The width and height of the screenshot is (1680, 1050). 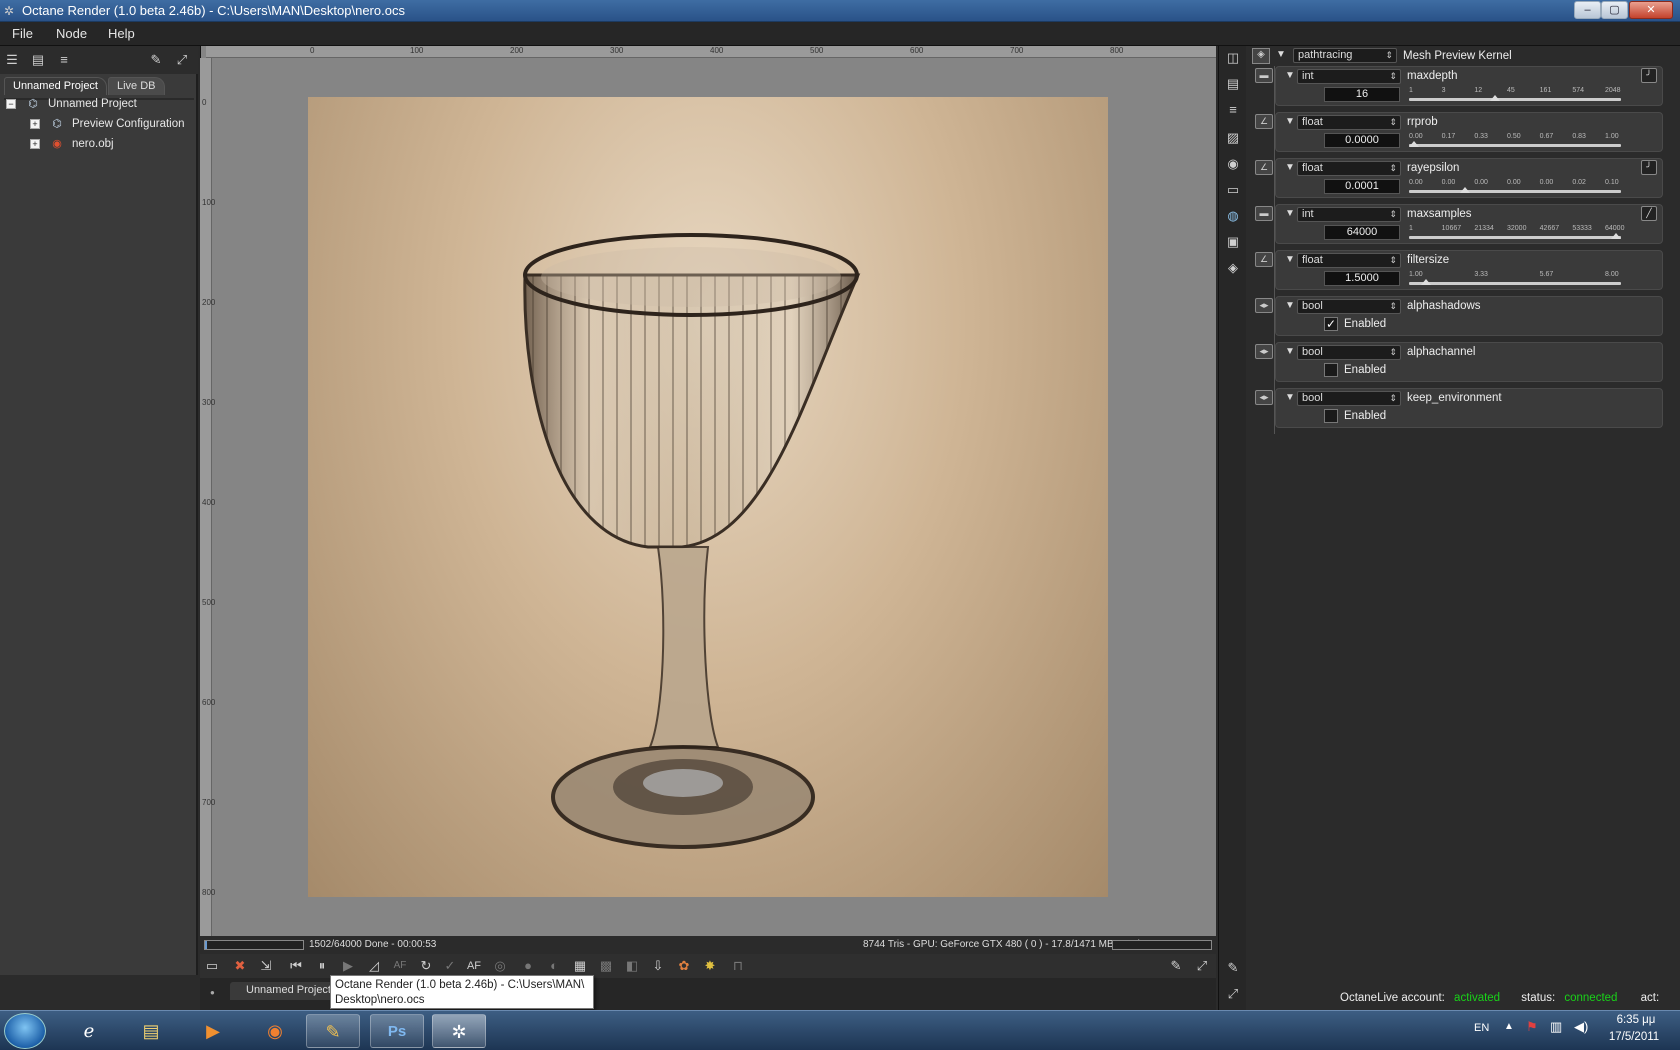 What do you see at coordinates (266, 966) in the screenshot?
I see `fit-view-icon: ⇲` at bounding box center [266, 966].